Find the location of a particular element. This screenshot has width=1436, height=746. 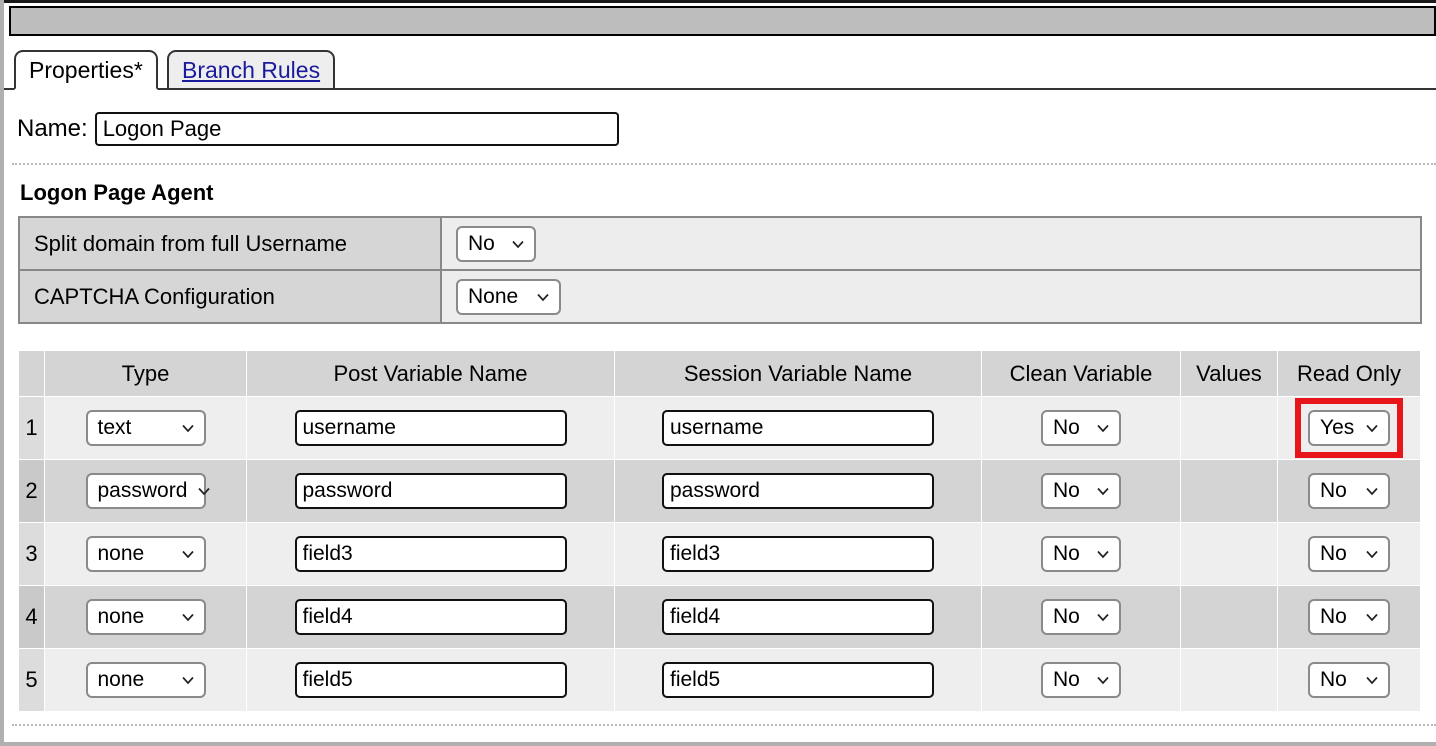

window-top-rule is located at coordinates (720, 1).